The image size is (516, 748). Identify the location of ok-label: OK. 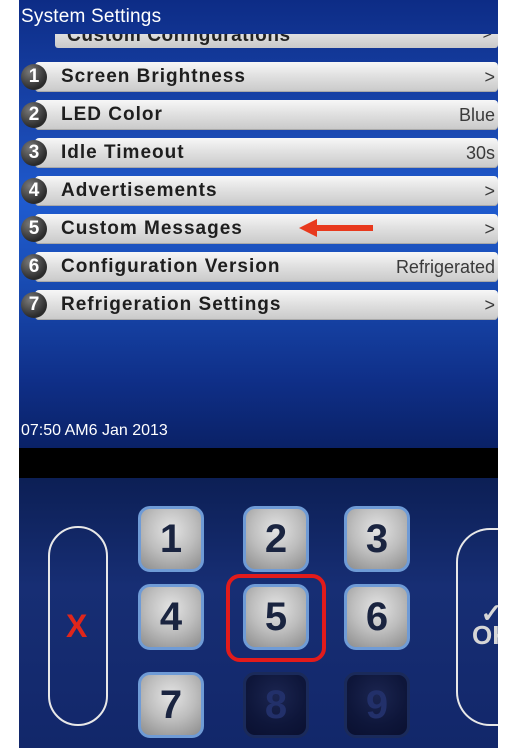
(485, 635).